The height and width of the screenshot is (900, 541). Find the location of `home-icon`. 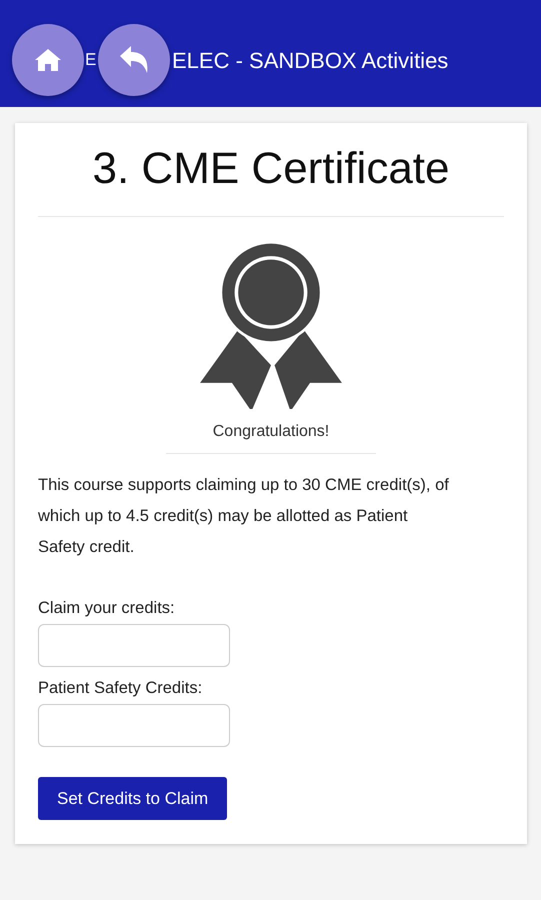

home-icon is located at coordinates (48, 60).